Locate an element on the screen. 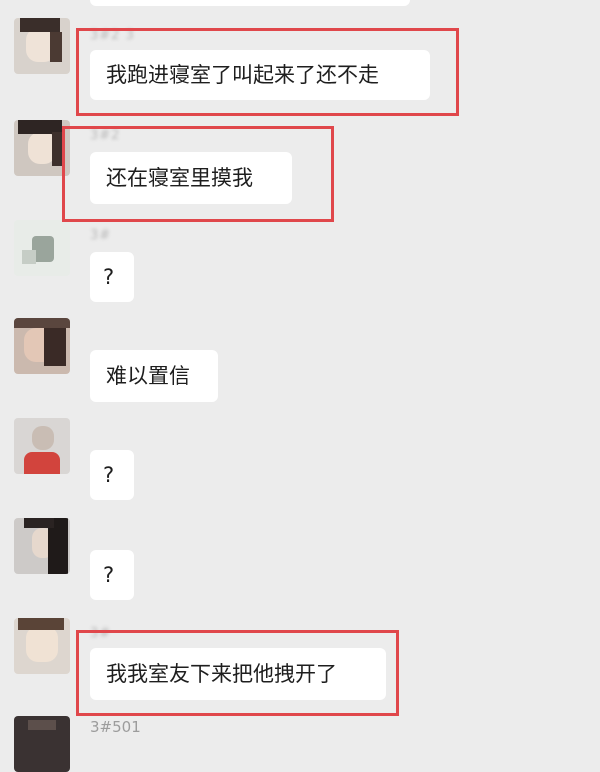 The image size is (600, 772). message-bubble: 我我室友下来把他拽开了 is located at coordinates (238, 674).